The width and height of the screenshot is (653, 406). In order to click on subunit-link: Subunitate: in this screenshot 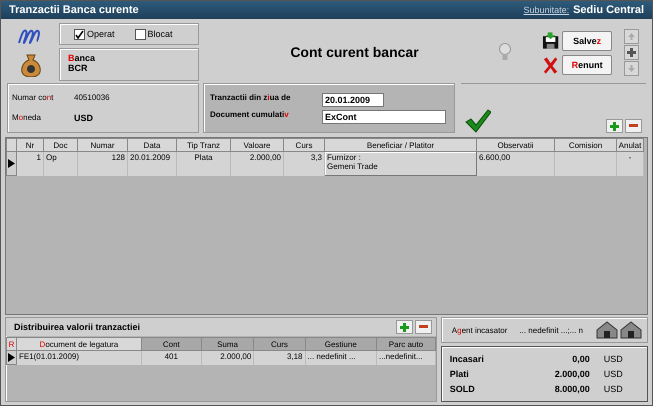, I will do `click(547, 10)`.